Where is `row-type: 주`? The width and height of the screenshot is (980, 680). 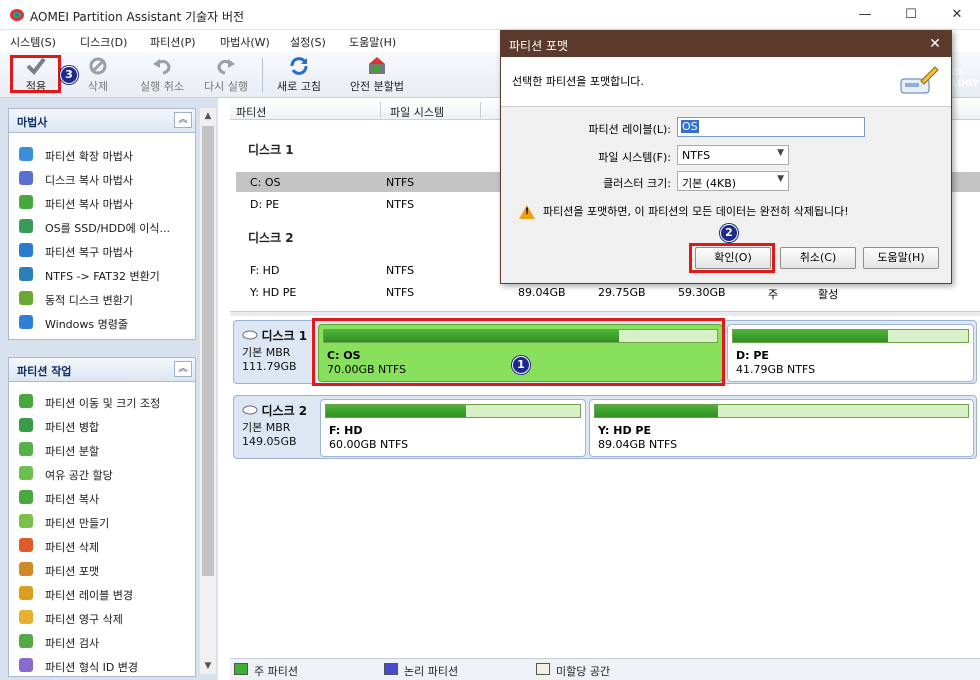
row-type: 주 is located at coordinates (773, 294).